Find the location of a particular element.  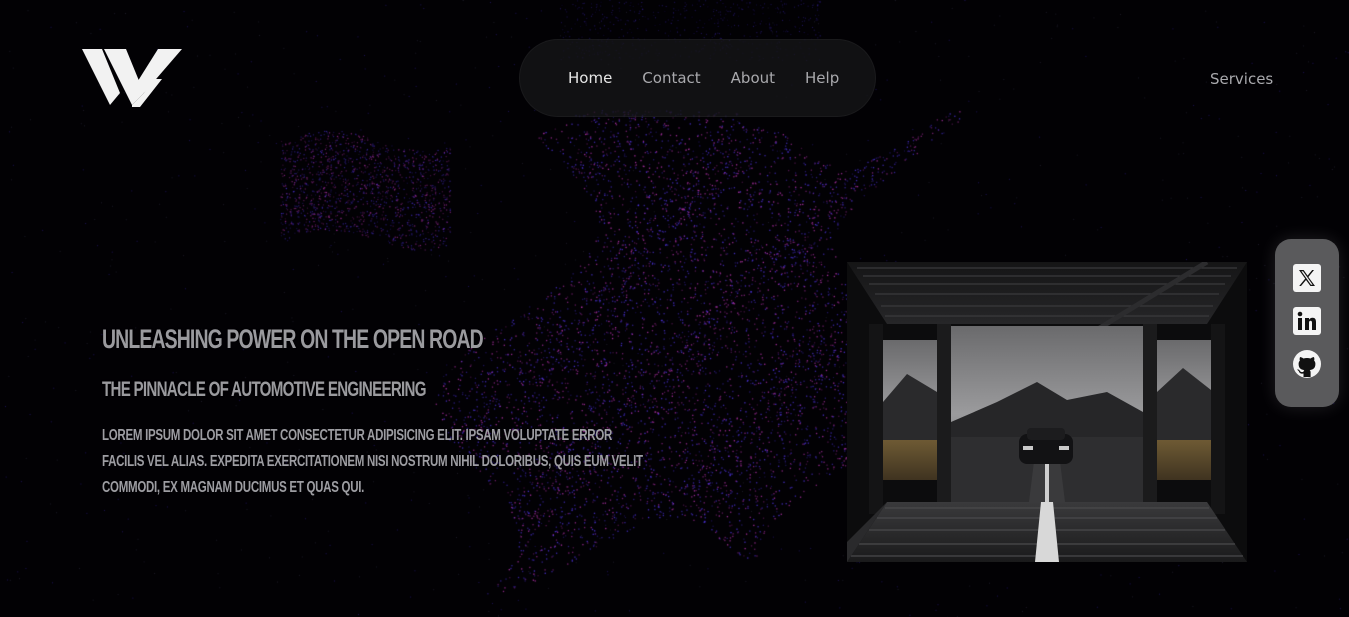

nav-contact: Contact is located at coordinates (671, 78).